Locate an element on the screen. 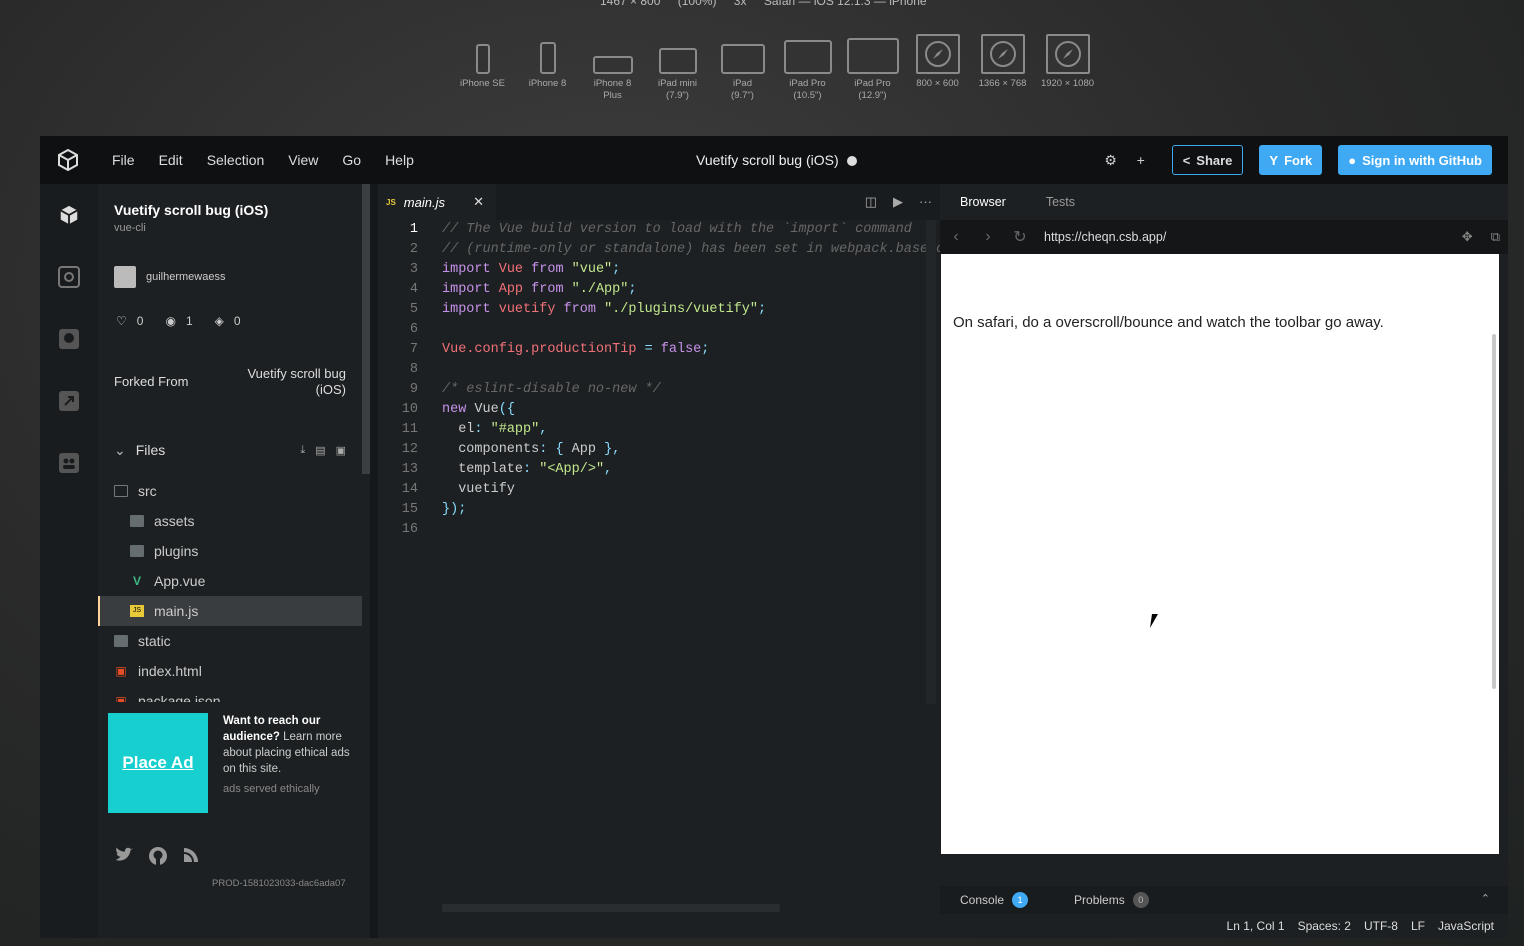 This screenshot has width=1524, height=946. gear-icon: ⚙ is located at coordinates (1111, 160).